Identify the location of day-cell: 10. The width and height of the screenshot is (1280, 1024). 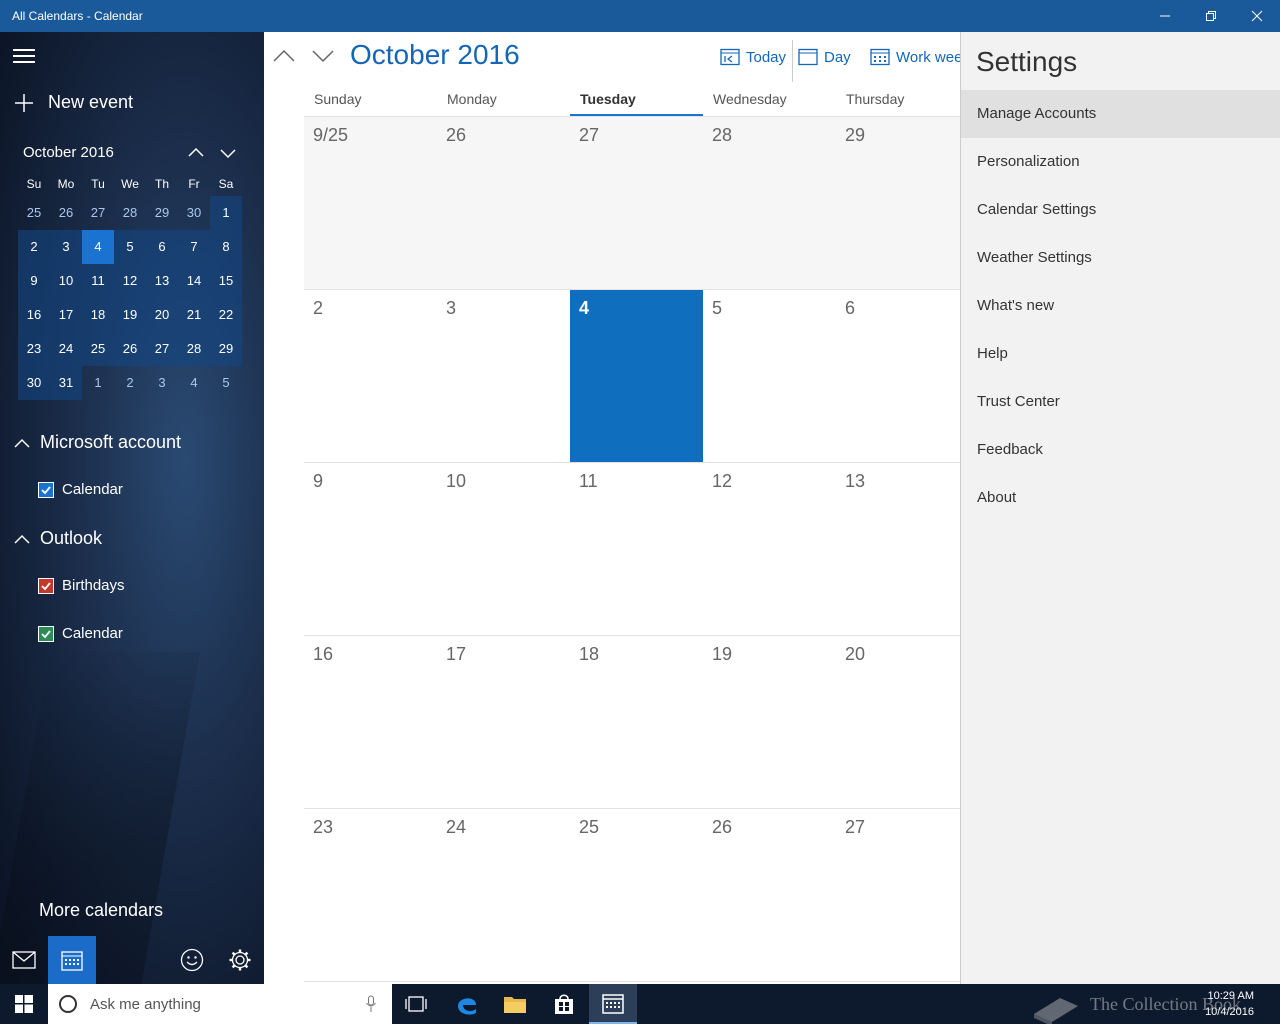
(503, 549).